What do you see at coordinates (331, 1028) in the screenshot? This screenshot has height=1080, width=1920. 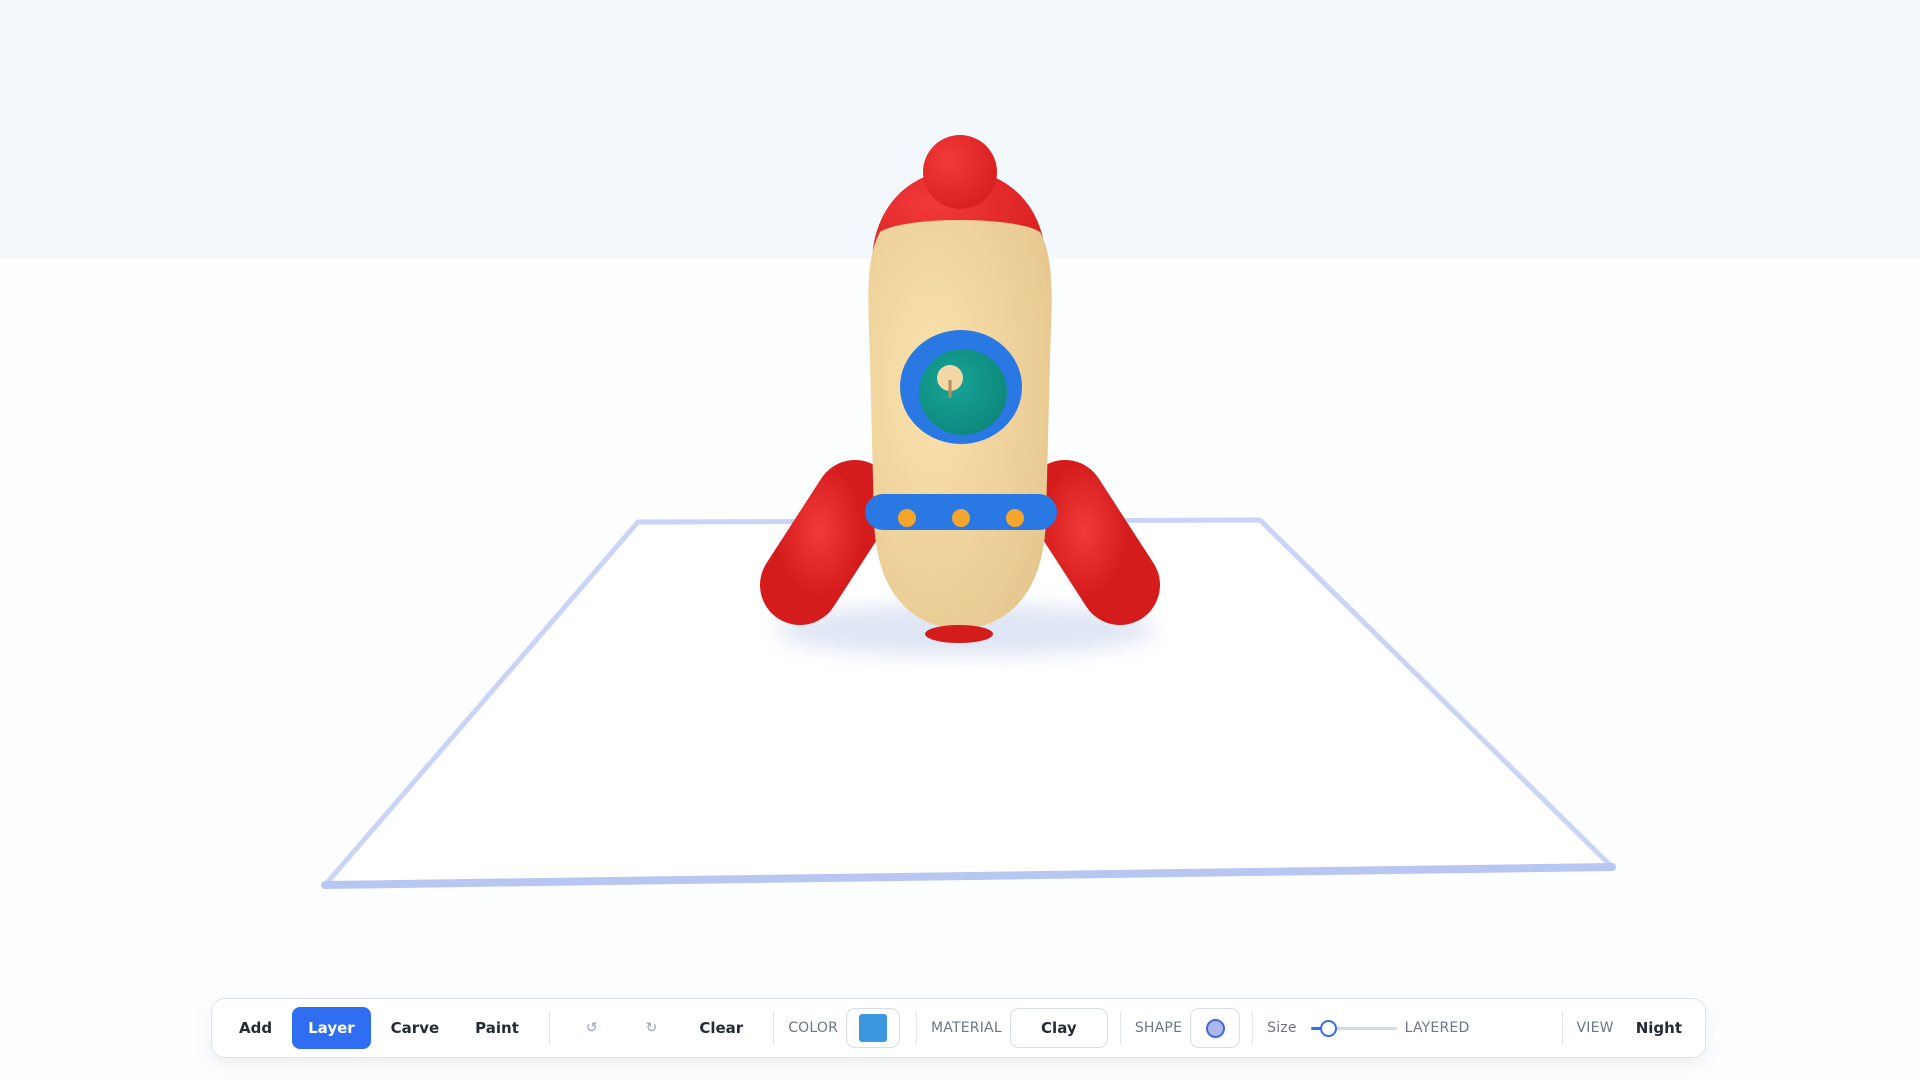 I see `tool-button-layer: Layer` at bounding box center [331, 1028].